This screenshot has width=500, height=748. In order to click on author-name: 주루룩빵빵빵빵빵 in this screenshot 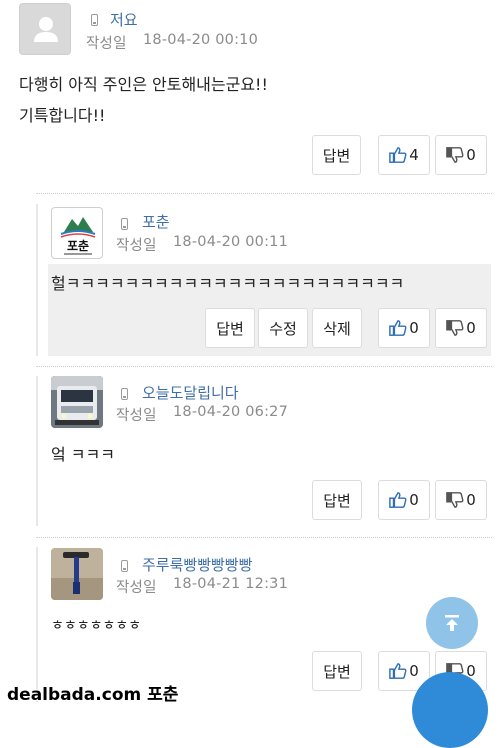, I will do `click(197, 564)`.